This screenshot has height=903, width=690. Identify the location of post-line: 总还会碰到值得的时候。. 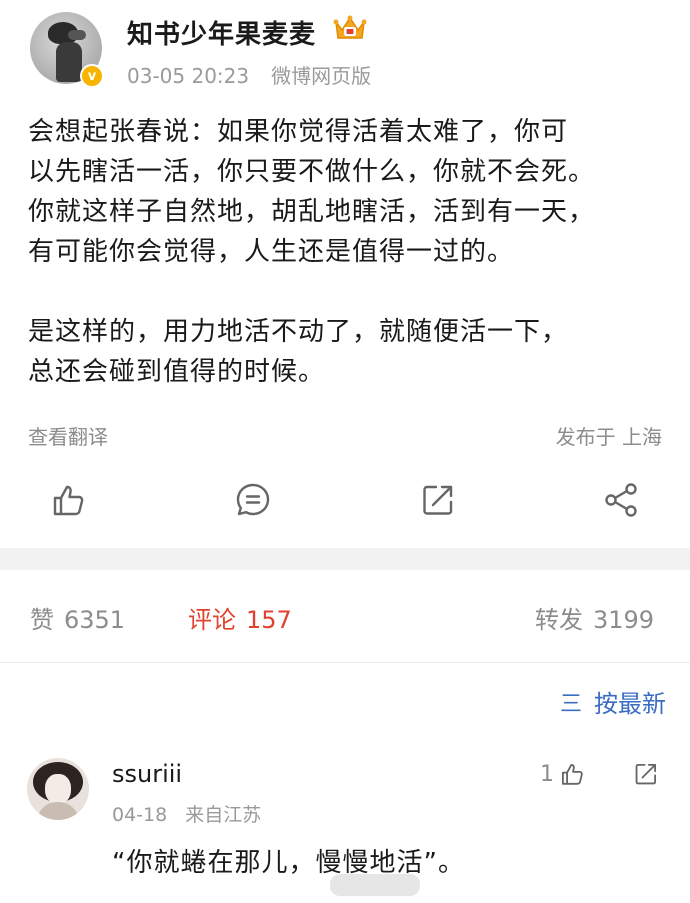
(177, 372).